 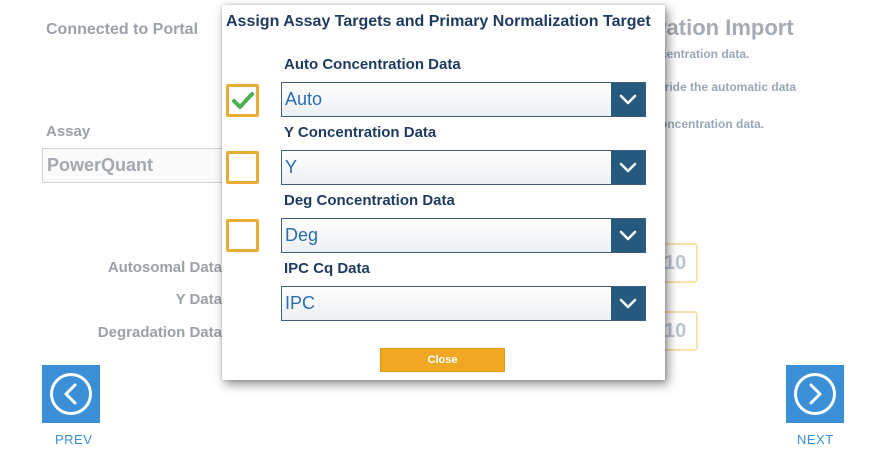 I want to click on prev-button, so click(x=71, y=394).